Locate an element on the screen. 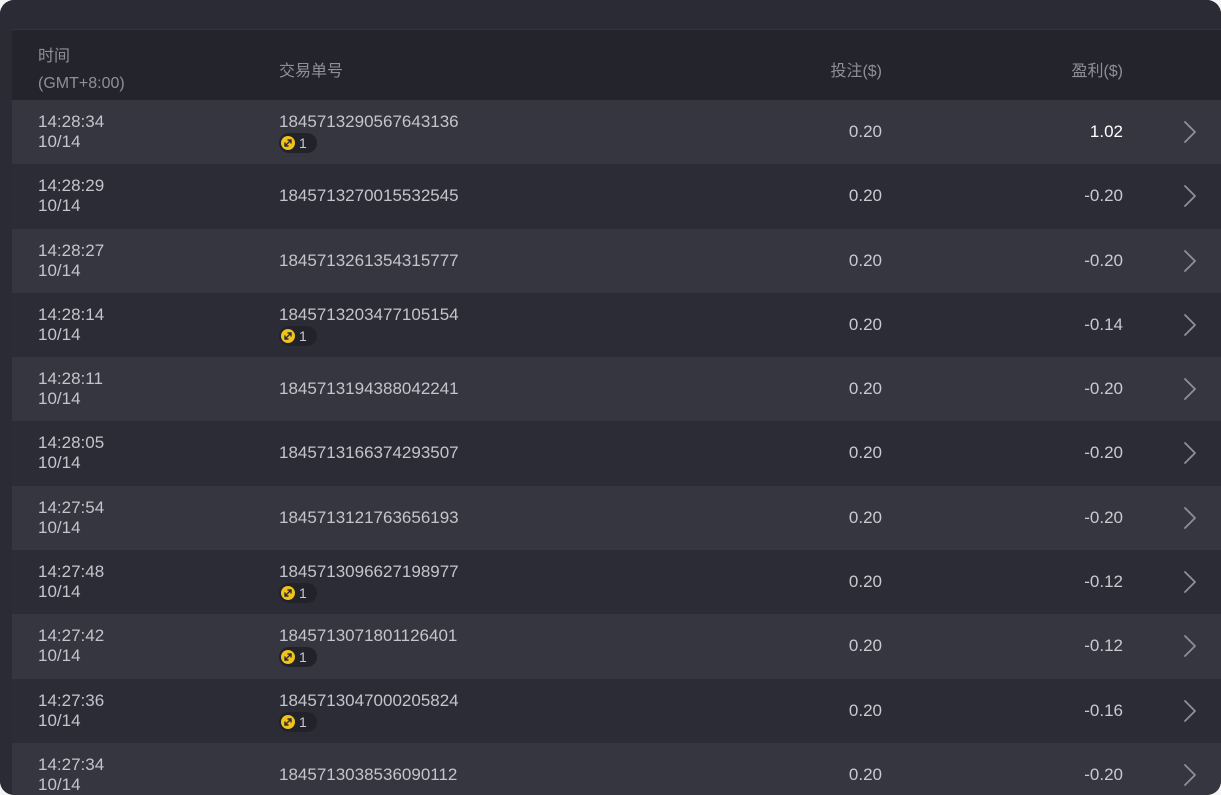 This screenshot has height=795, width=1221. header-transaction-id: 交易单号 is located at coordinates (311, 71).